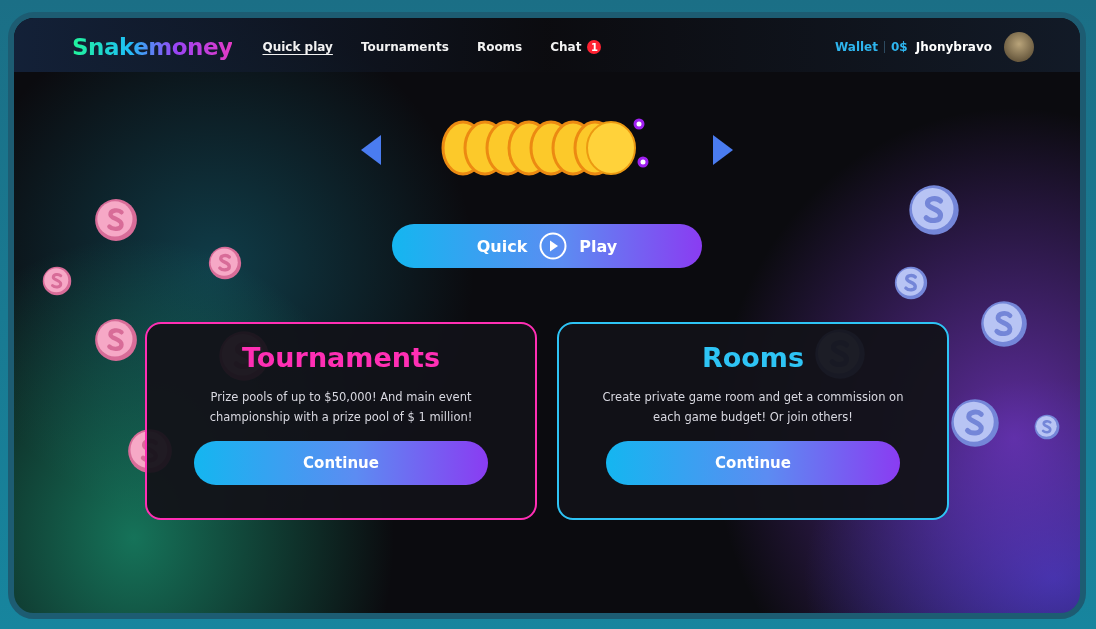 Image resolution: width=1096 pixels, height=629 pixels. What do you see at coordinates (499, 47) in the screenshot?
I see `nav-link: Rooms` at bounding box center [499, 47].